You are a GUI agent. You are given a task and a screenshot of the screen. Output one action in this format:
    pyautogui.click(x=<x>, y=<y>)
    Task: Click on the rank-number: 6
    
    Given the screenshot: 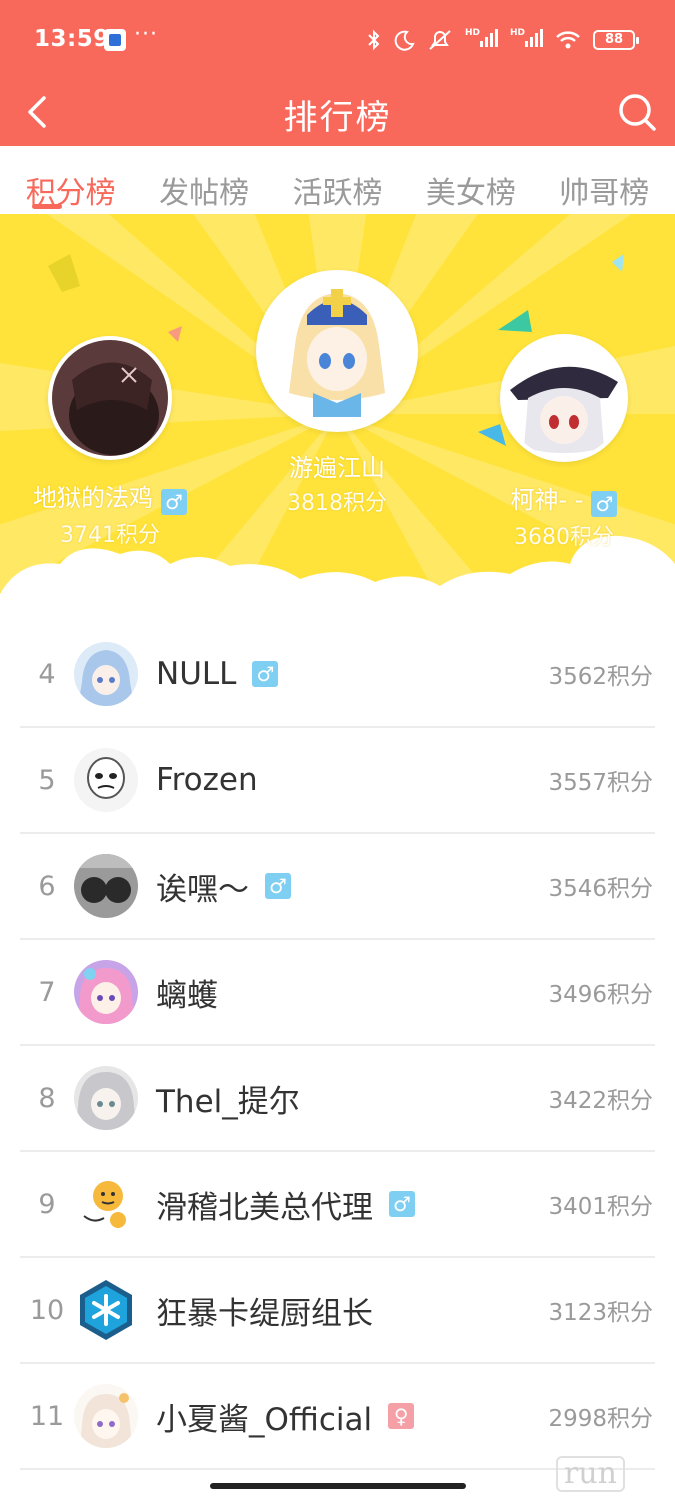 What is the action you would take?
    pyautogui.click(x=47, y=886)
    